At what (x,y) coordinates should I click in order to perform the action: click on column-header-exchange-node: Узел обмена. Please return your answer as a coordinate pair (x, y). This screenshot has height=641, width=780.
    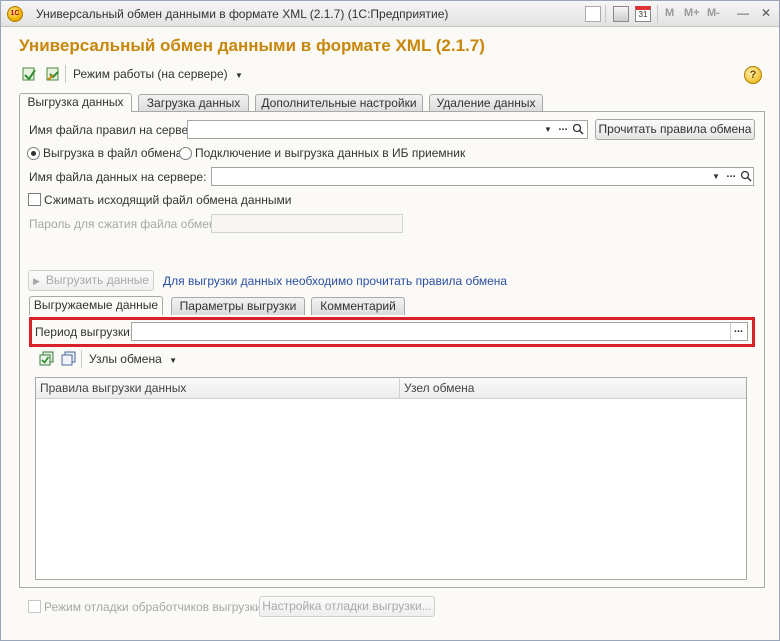
    Looking at the image, I should click on (439, 388).